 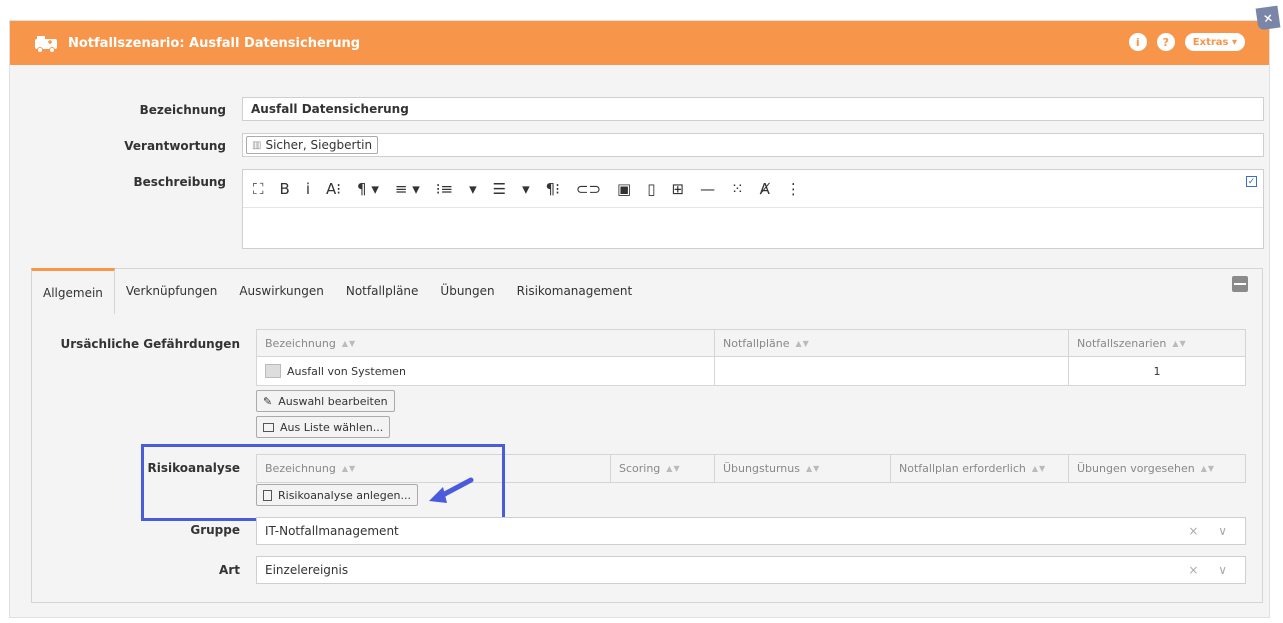 What do you see at coordinates (651, 189) in the screenshot?
I see `editor-tool-icon: ▯` at bounding box center [651, 189].